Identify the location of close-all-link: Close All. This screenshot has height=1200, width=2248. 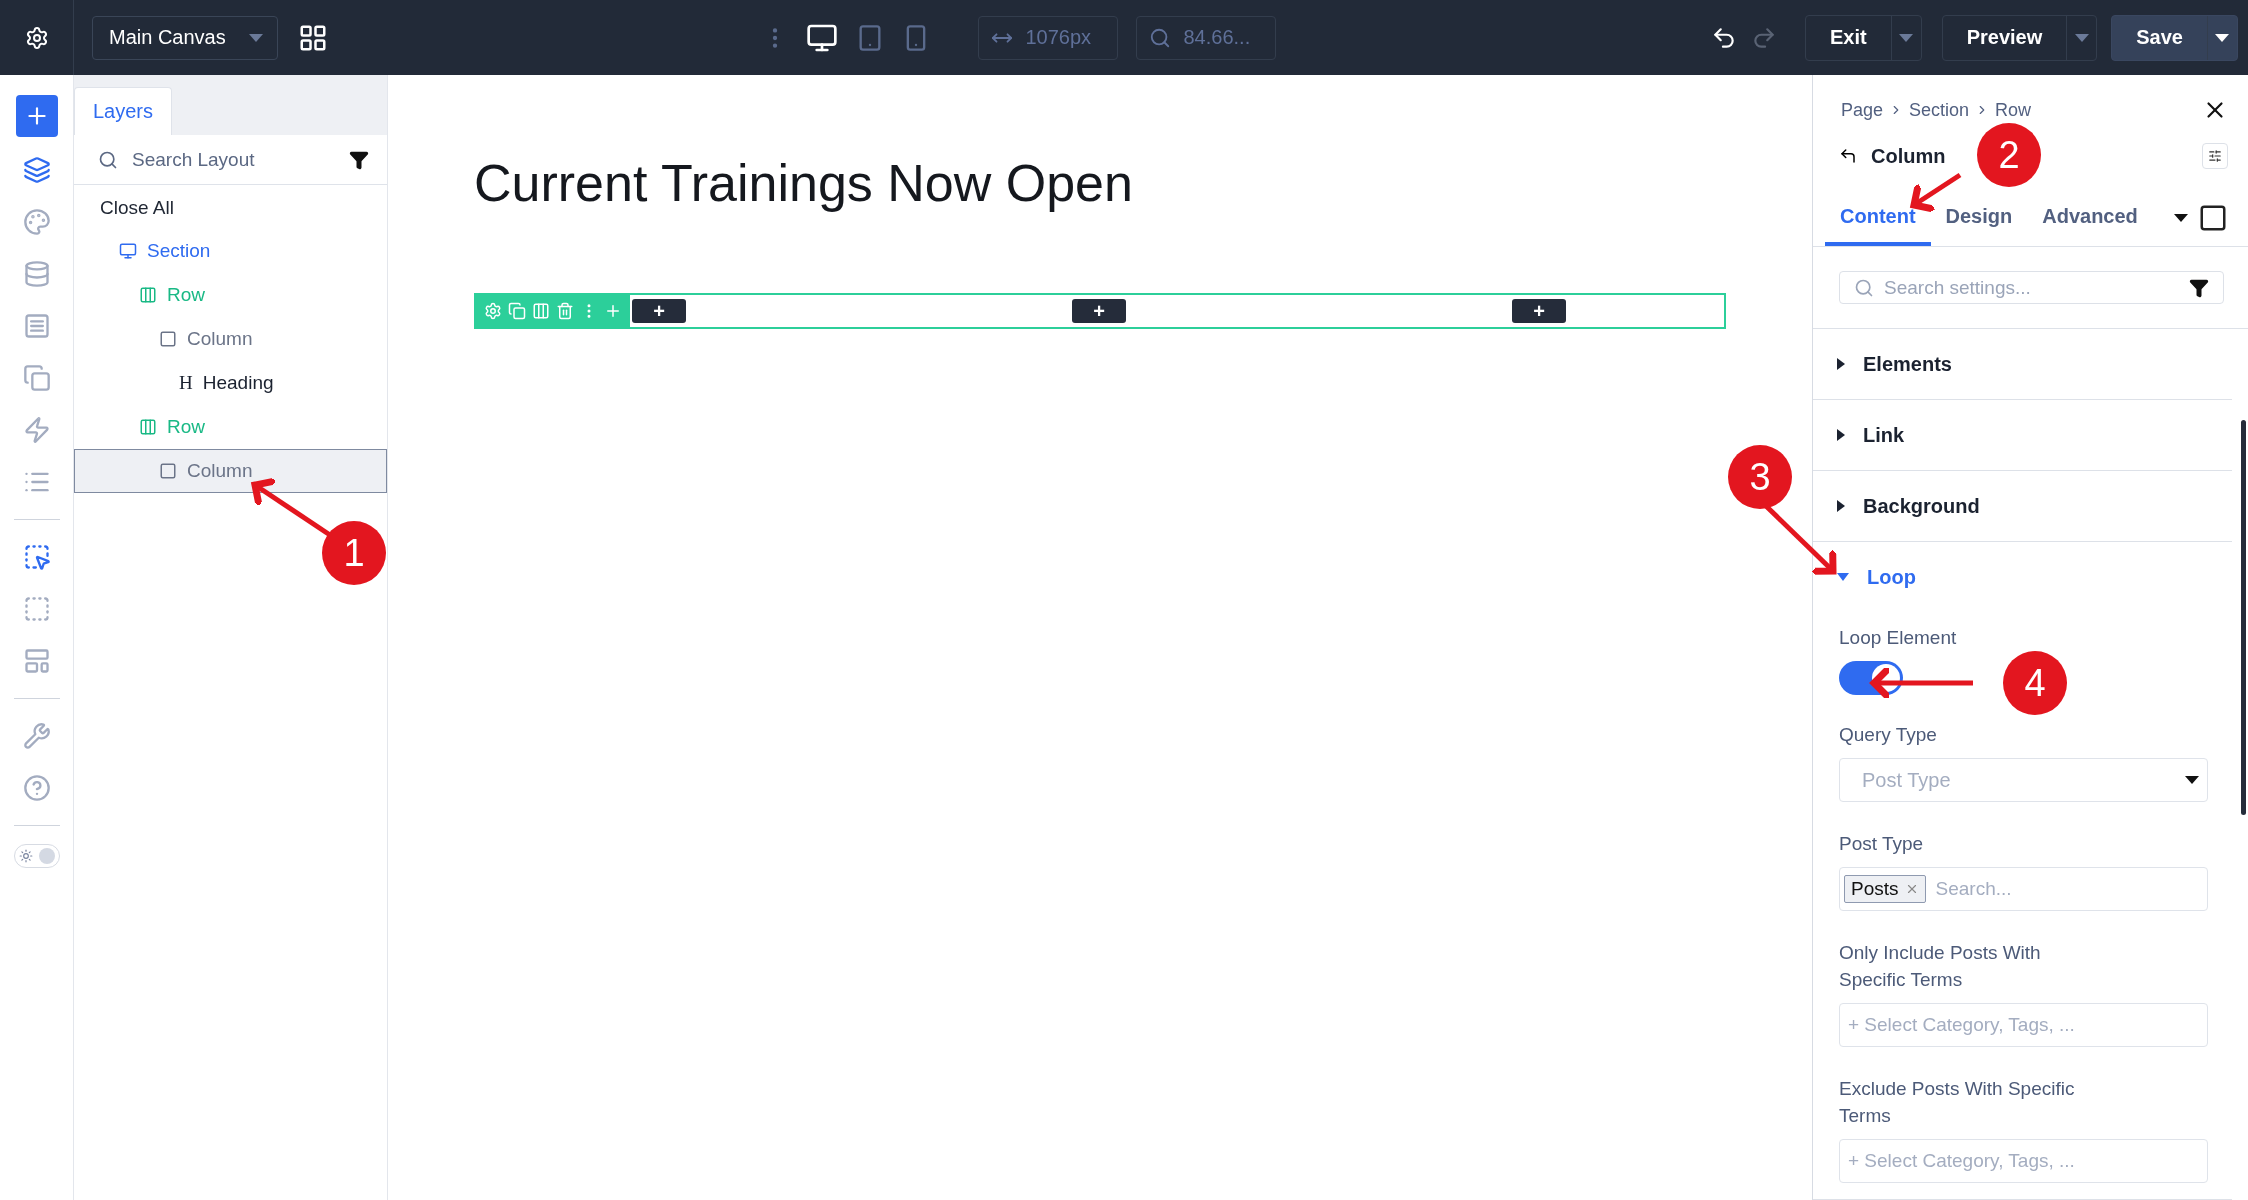
(230, 207).